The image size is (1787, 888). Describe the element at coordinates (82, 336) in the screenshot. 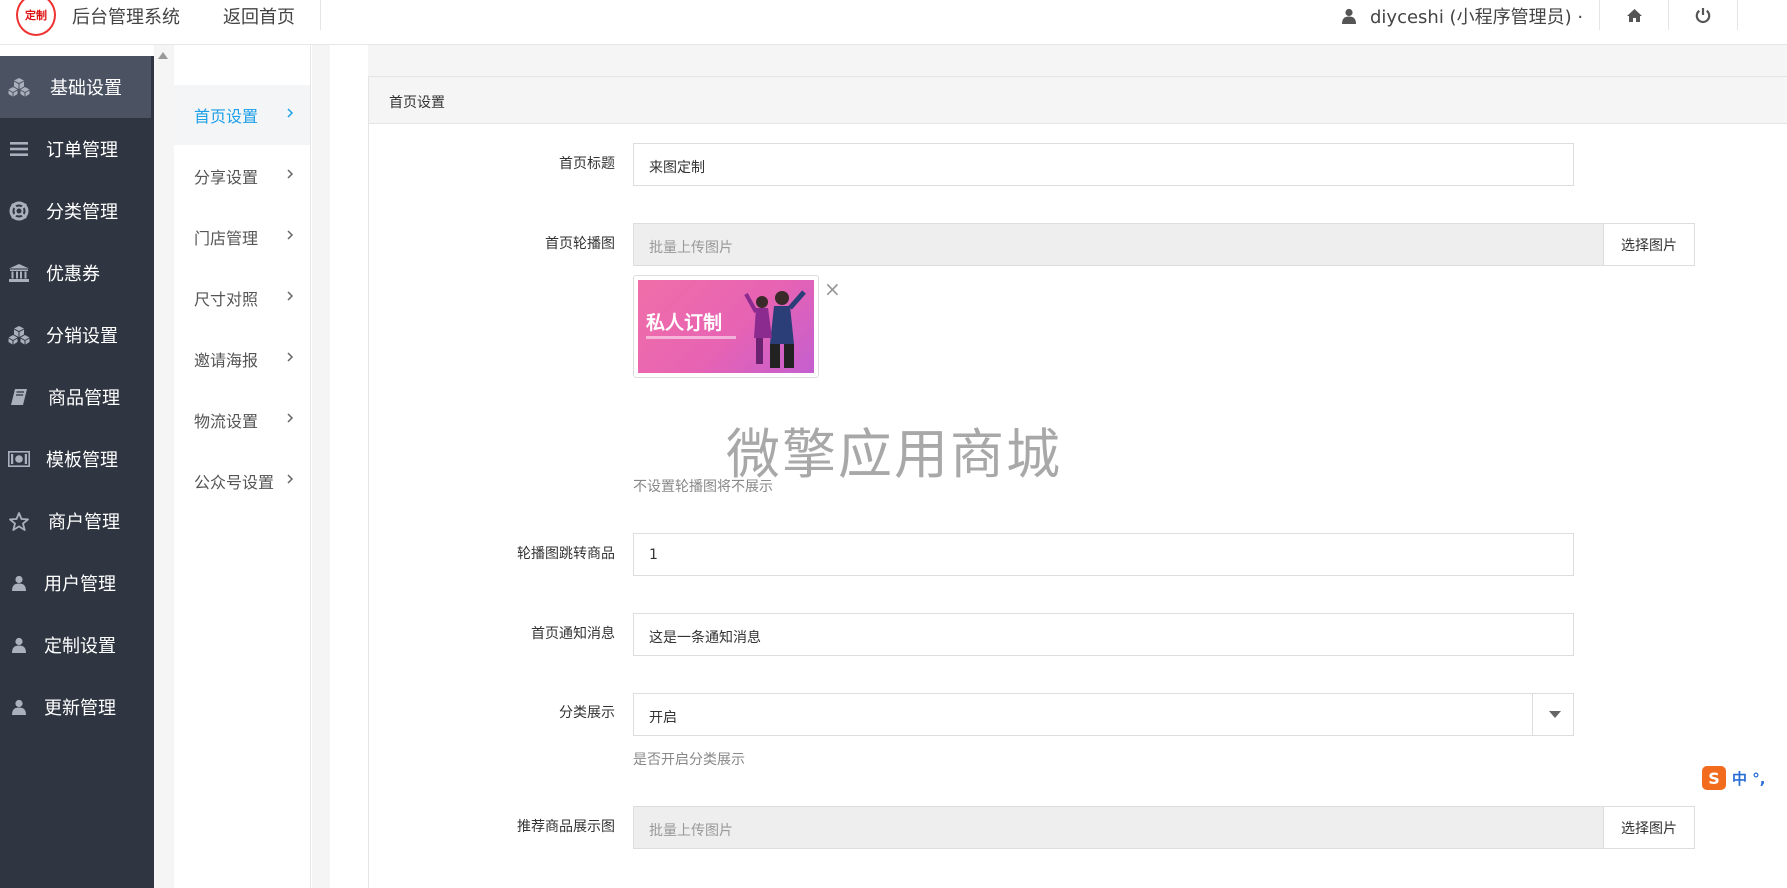

I see `sidebar-item-label: 分销设置` at that location.